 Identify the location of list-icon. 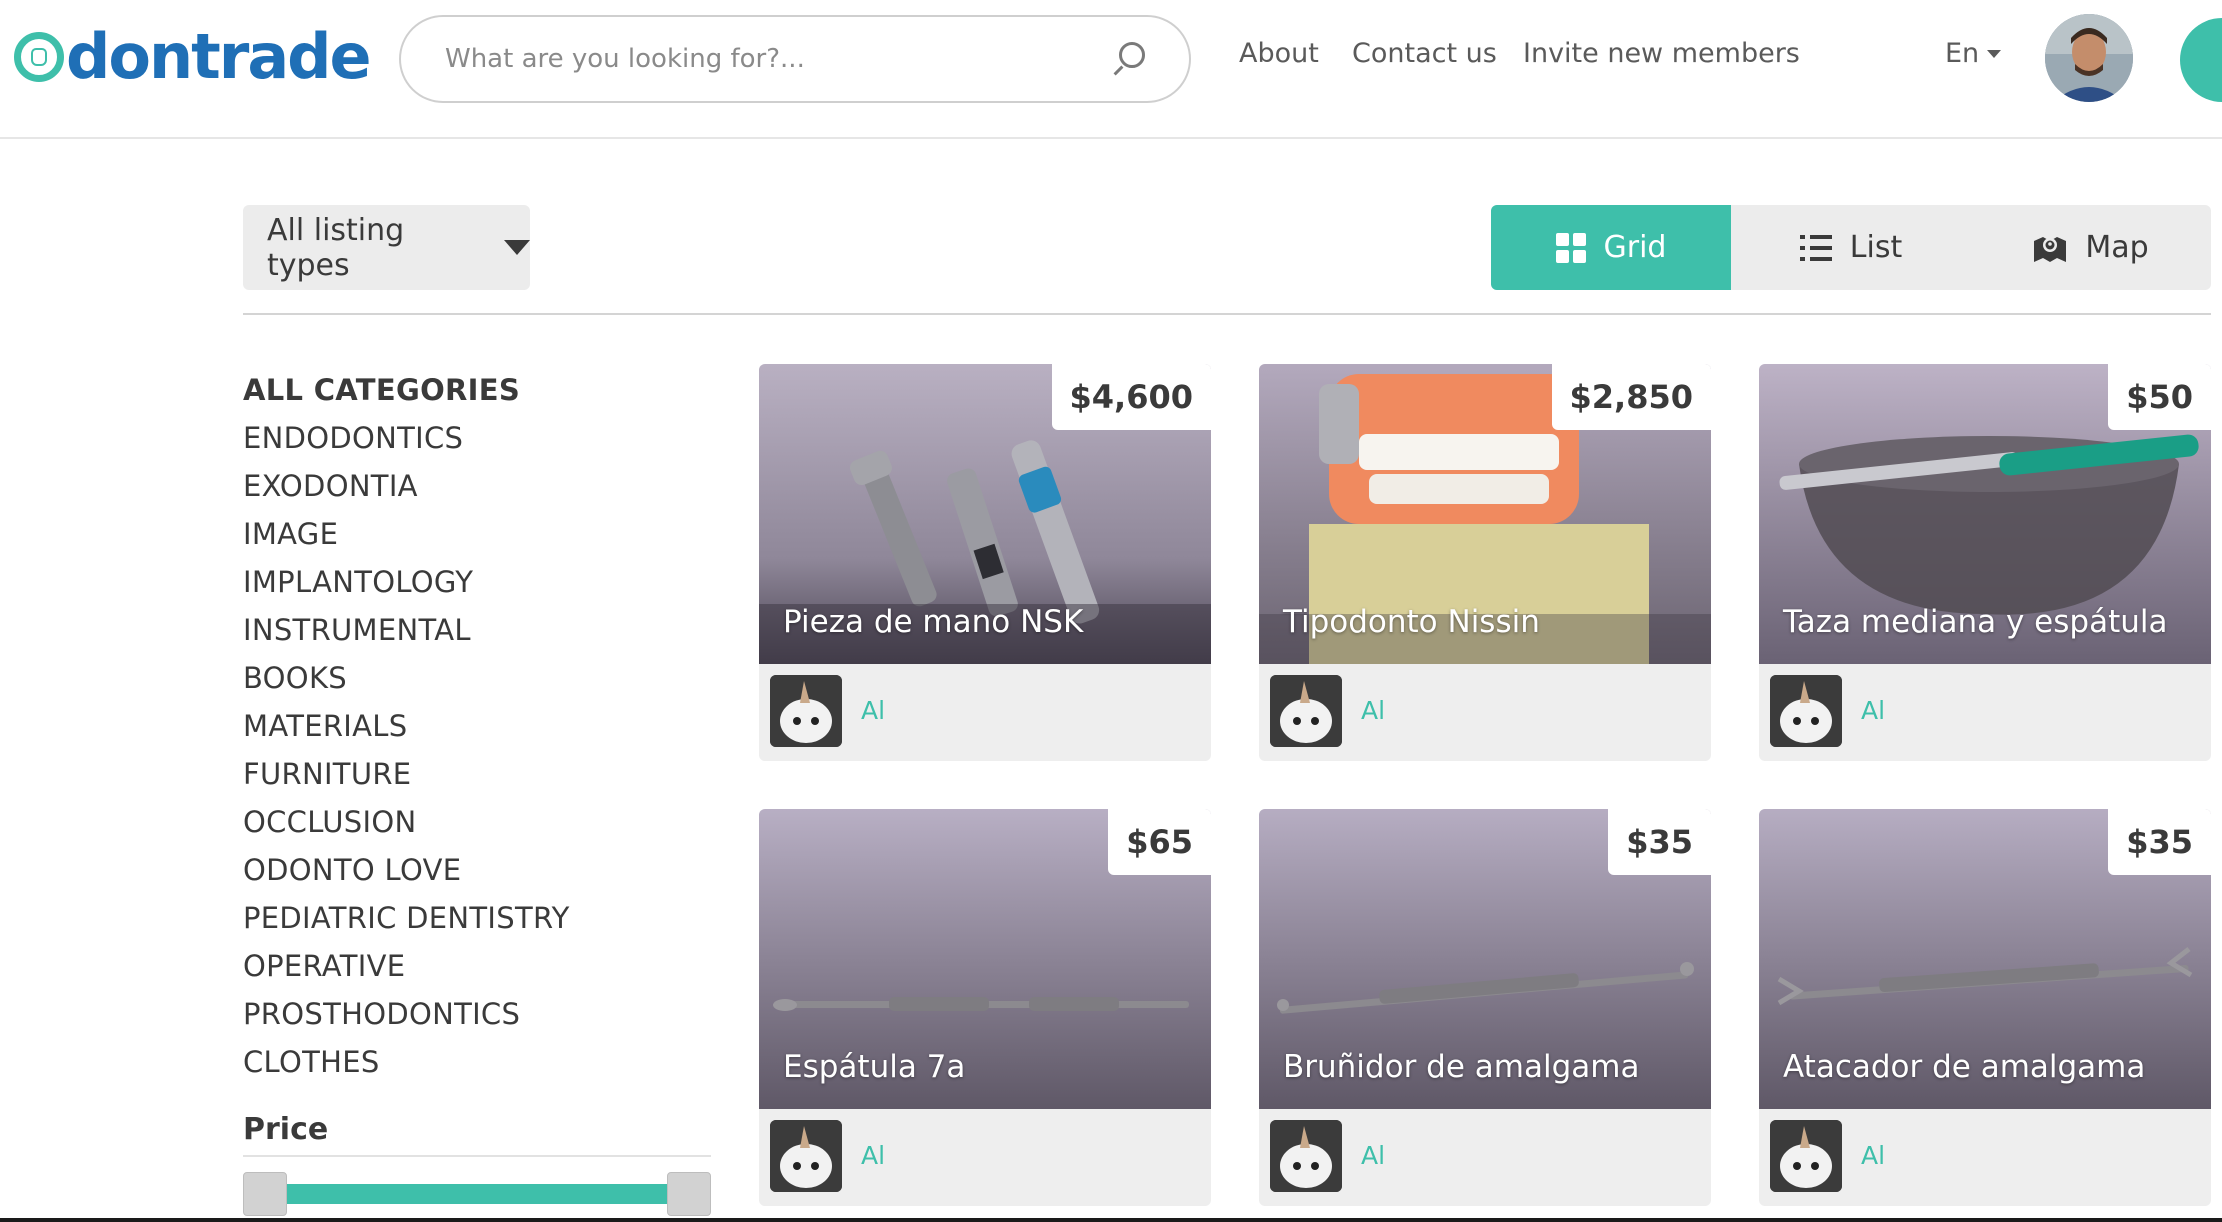
(1816, 248).